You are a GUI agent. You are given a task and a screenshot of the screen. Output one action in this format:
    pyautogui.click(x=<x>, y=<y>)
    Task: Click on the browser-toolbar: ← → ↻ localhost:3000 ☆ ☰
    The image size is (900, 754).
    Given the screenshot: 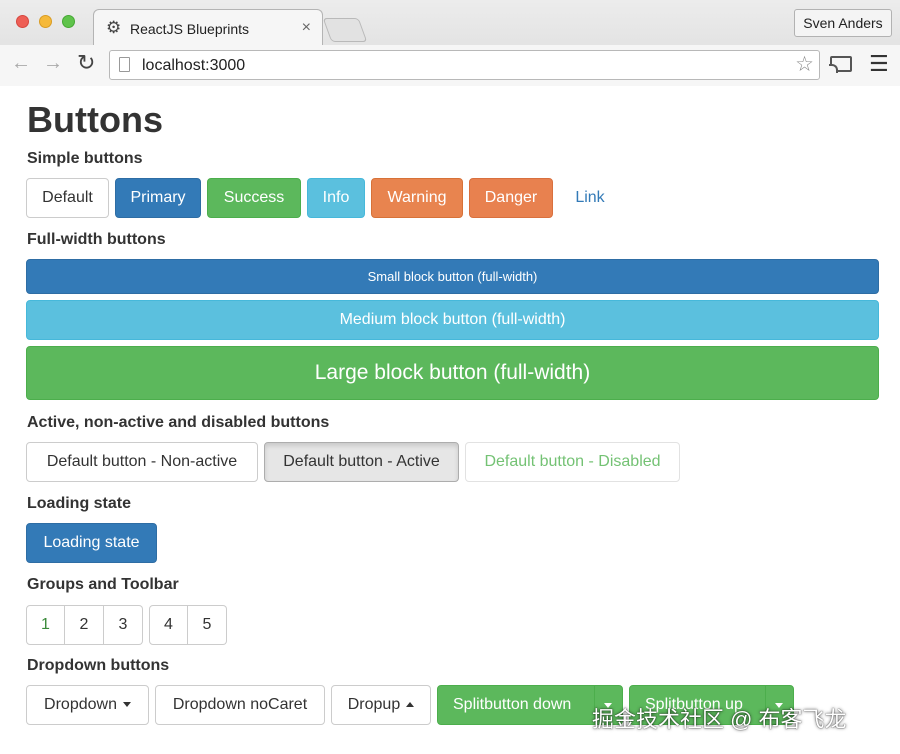 What is the action you would take?
    pyautogui.click(x=450, y=65)
    